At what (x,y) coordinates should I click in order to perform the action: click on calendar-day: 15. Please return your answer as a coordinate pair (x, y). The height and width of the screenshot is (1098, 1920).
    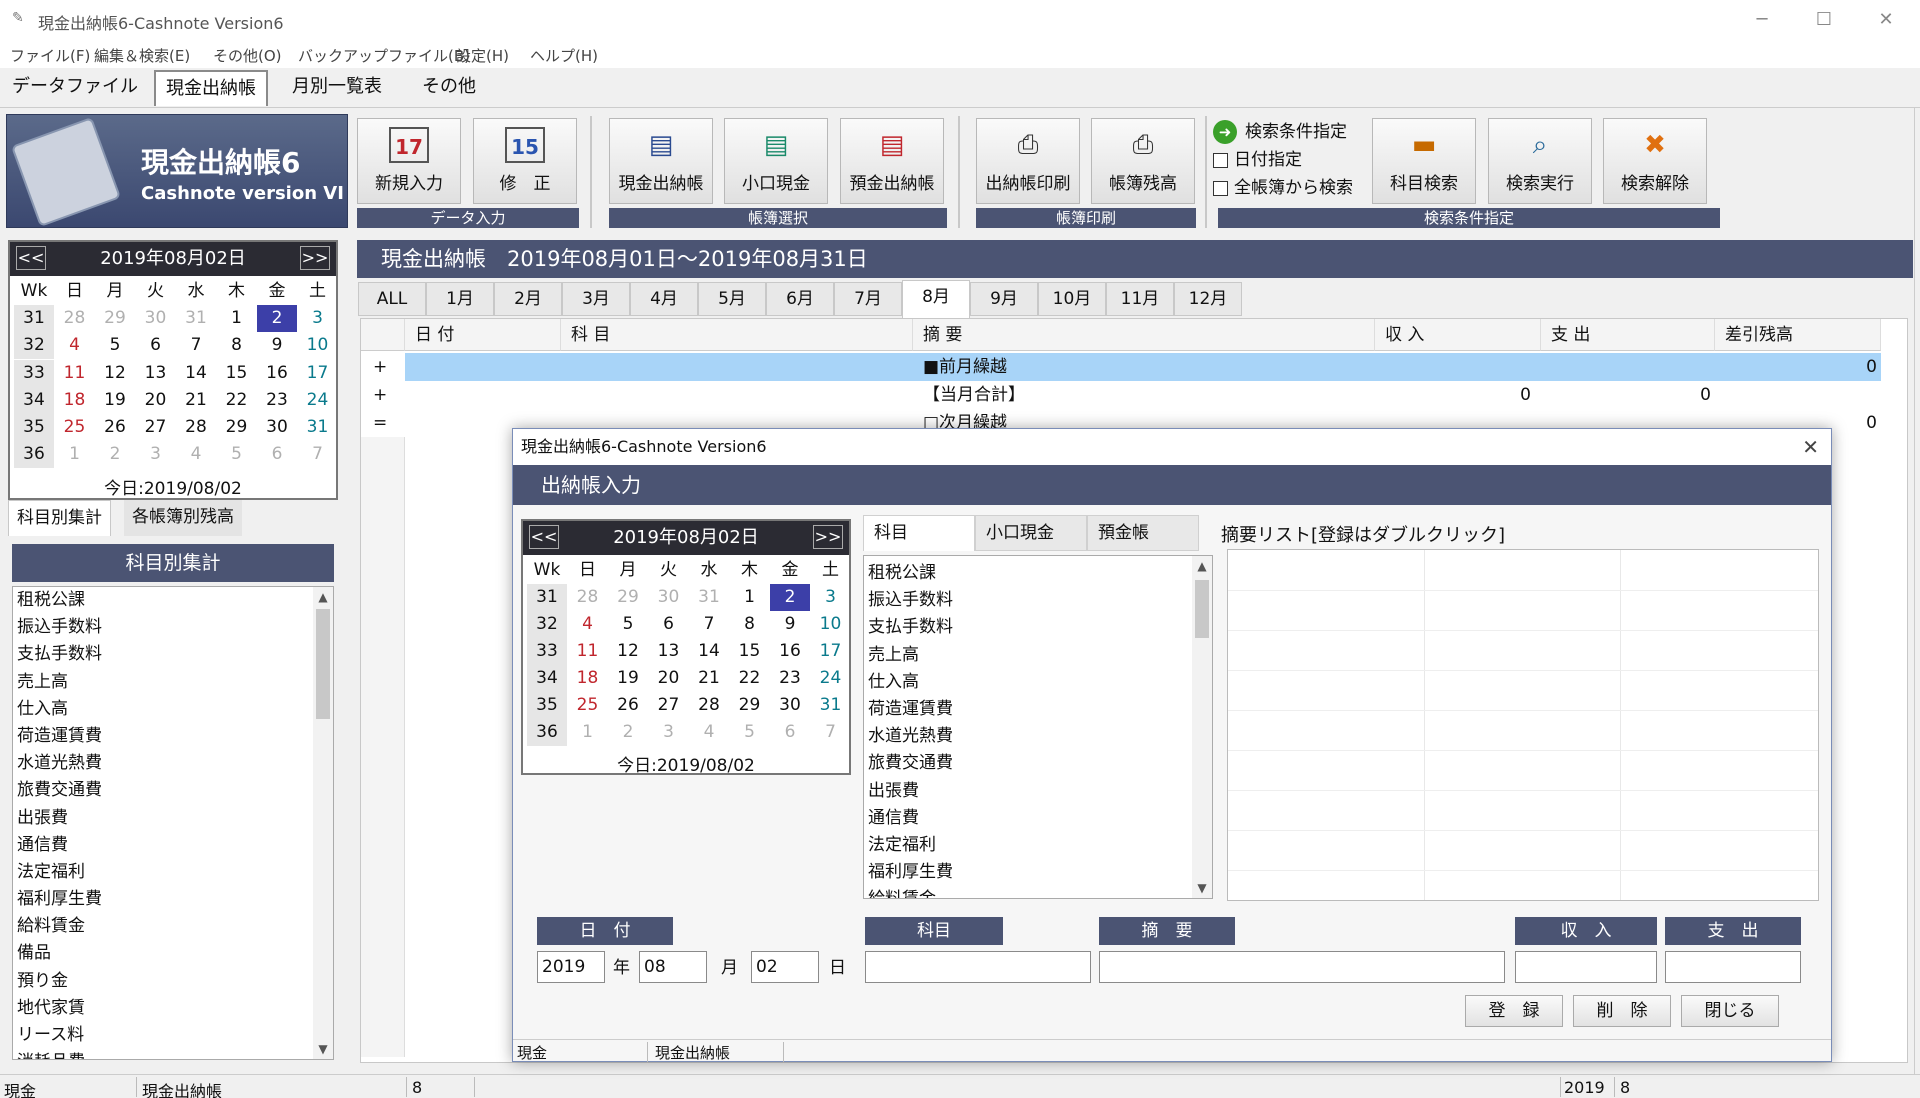
    Looking at the image, I should click on (237, 373).